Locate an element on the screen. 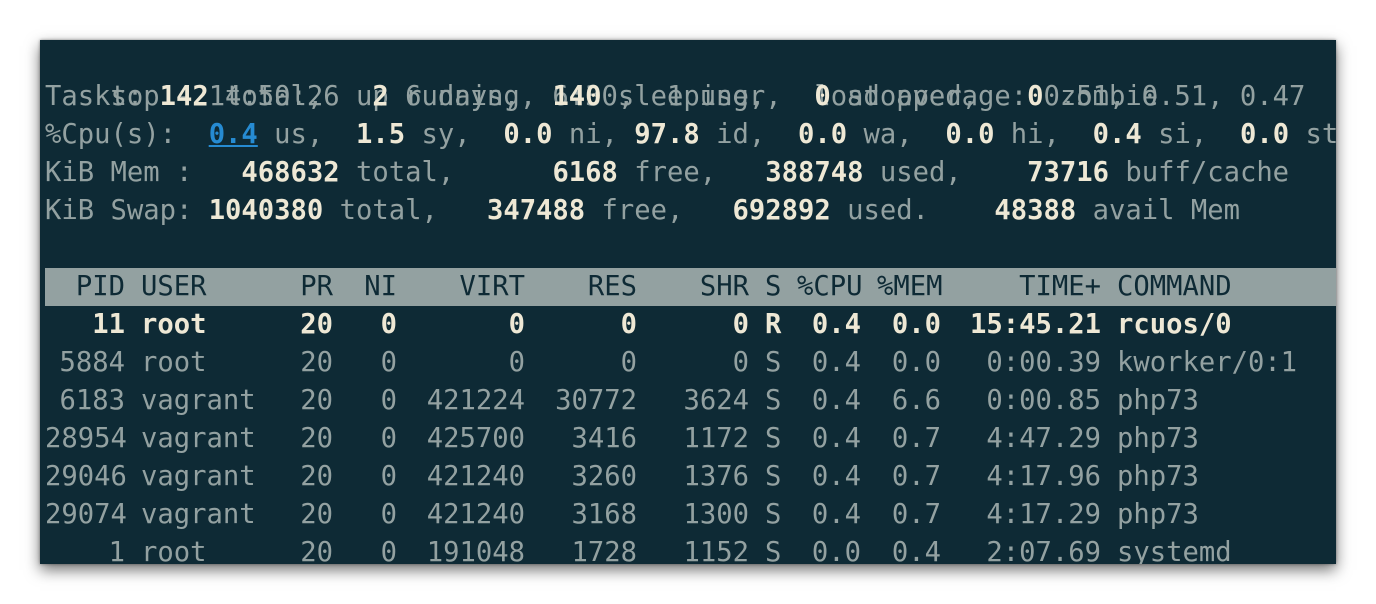  cpu-st-label: st is located at coordinates (1312, 134).